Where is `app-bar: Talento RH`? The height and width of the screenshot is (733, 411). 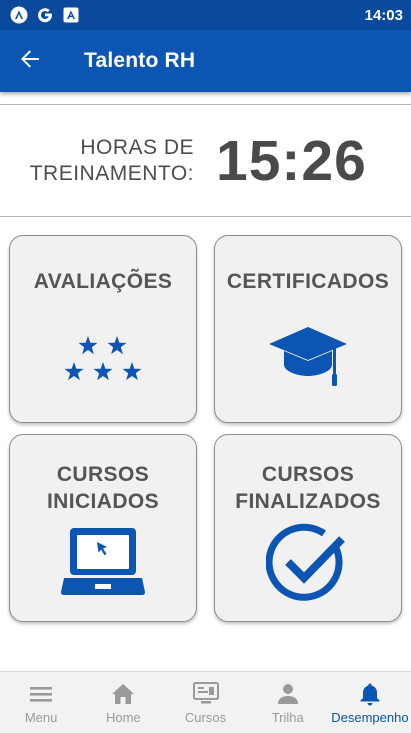 app-bar: Talento RH is located at coordinates (205, 61).